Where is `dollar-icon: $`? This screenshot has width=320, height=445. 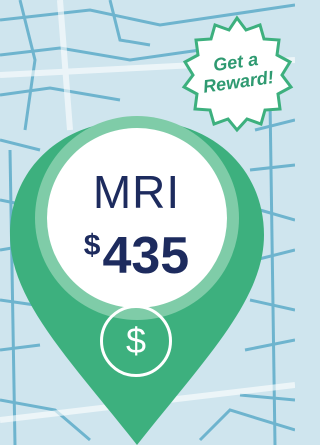 dollar-icon: $ is located at coordinates (136, 341).